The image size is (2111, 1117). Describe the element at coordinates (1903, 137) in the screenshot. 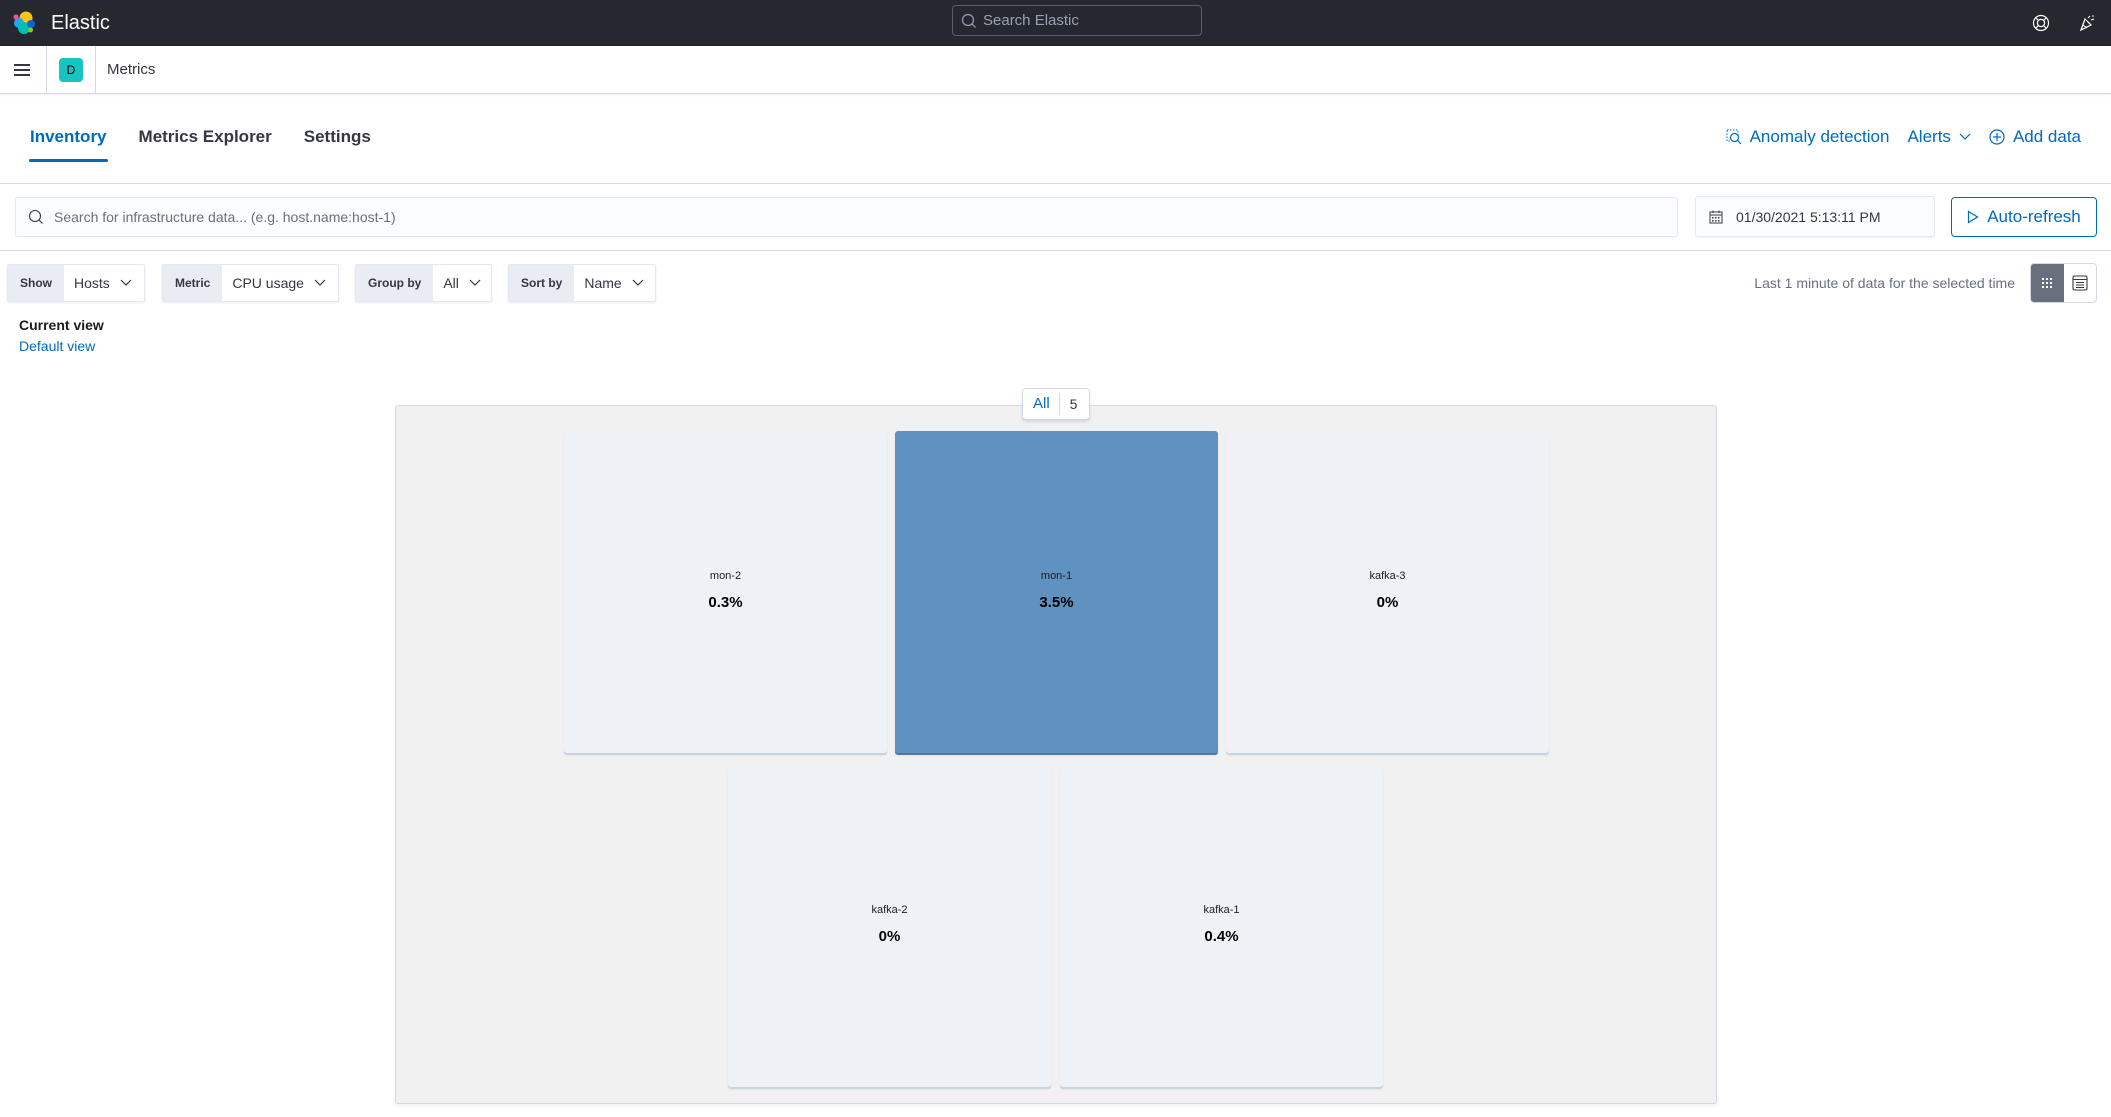

I see `header-actions: Anomaly detection Alerts Add data` at that location.